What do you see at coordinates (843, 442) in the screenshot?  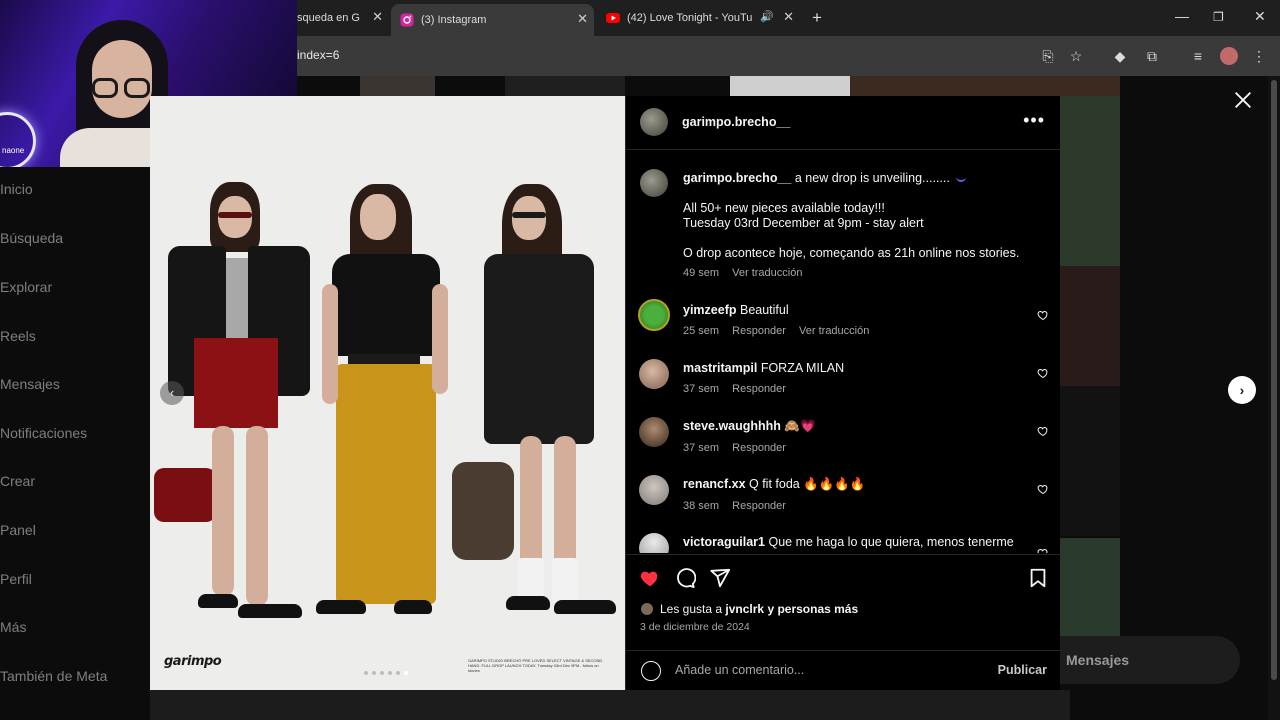 I see `comment-item: steve.waughhhh 🙈💗 37 sem Responder` at bounding box center [843, 442].